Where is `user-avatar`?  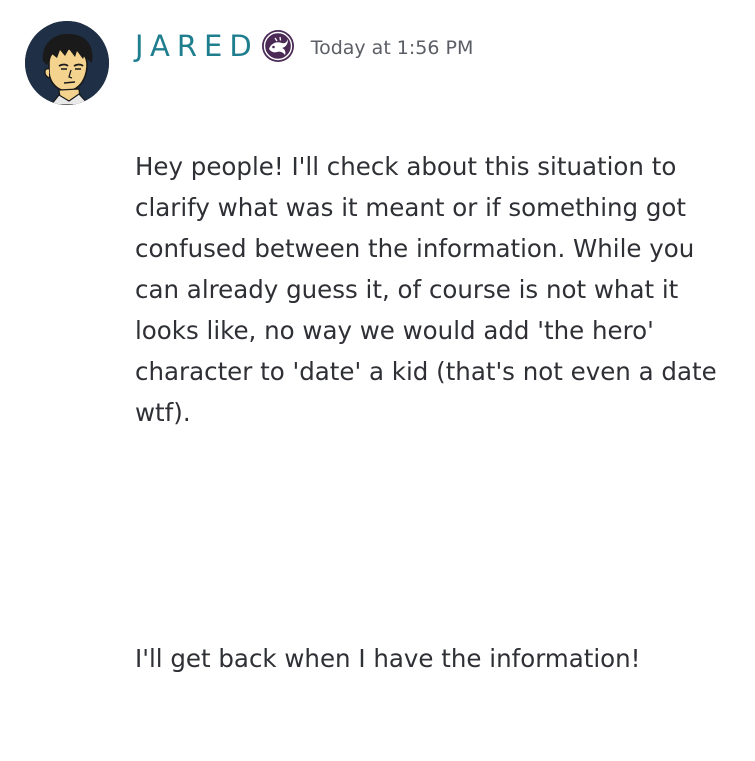 user-avatar is located at coordinates (67, 63).